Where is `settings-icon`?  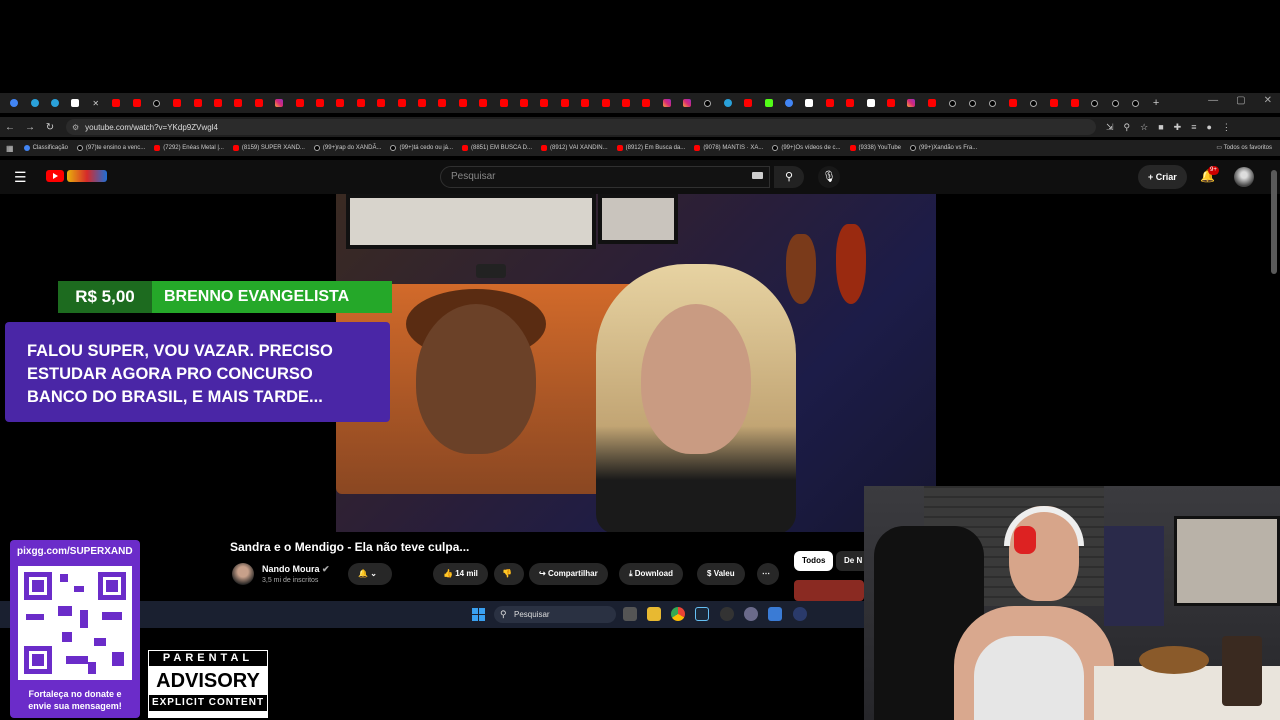 settings-icon is located at coordinates (751, 614).